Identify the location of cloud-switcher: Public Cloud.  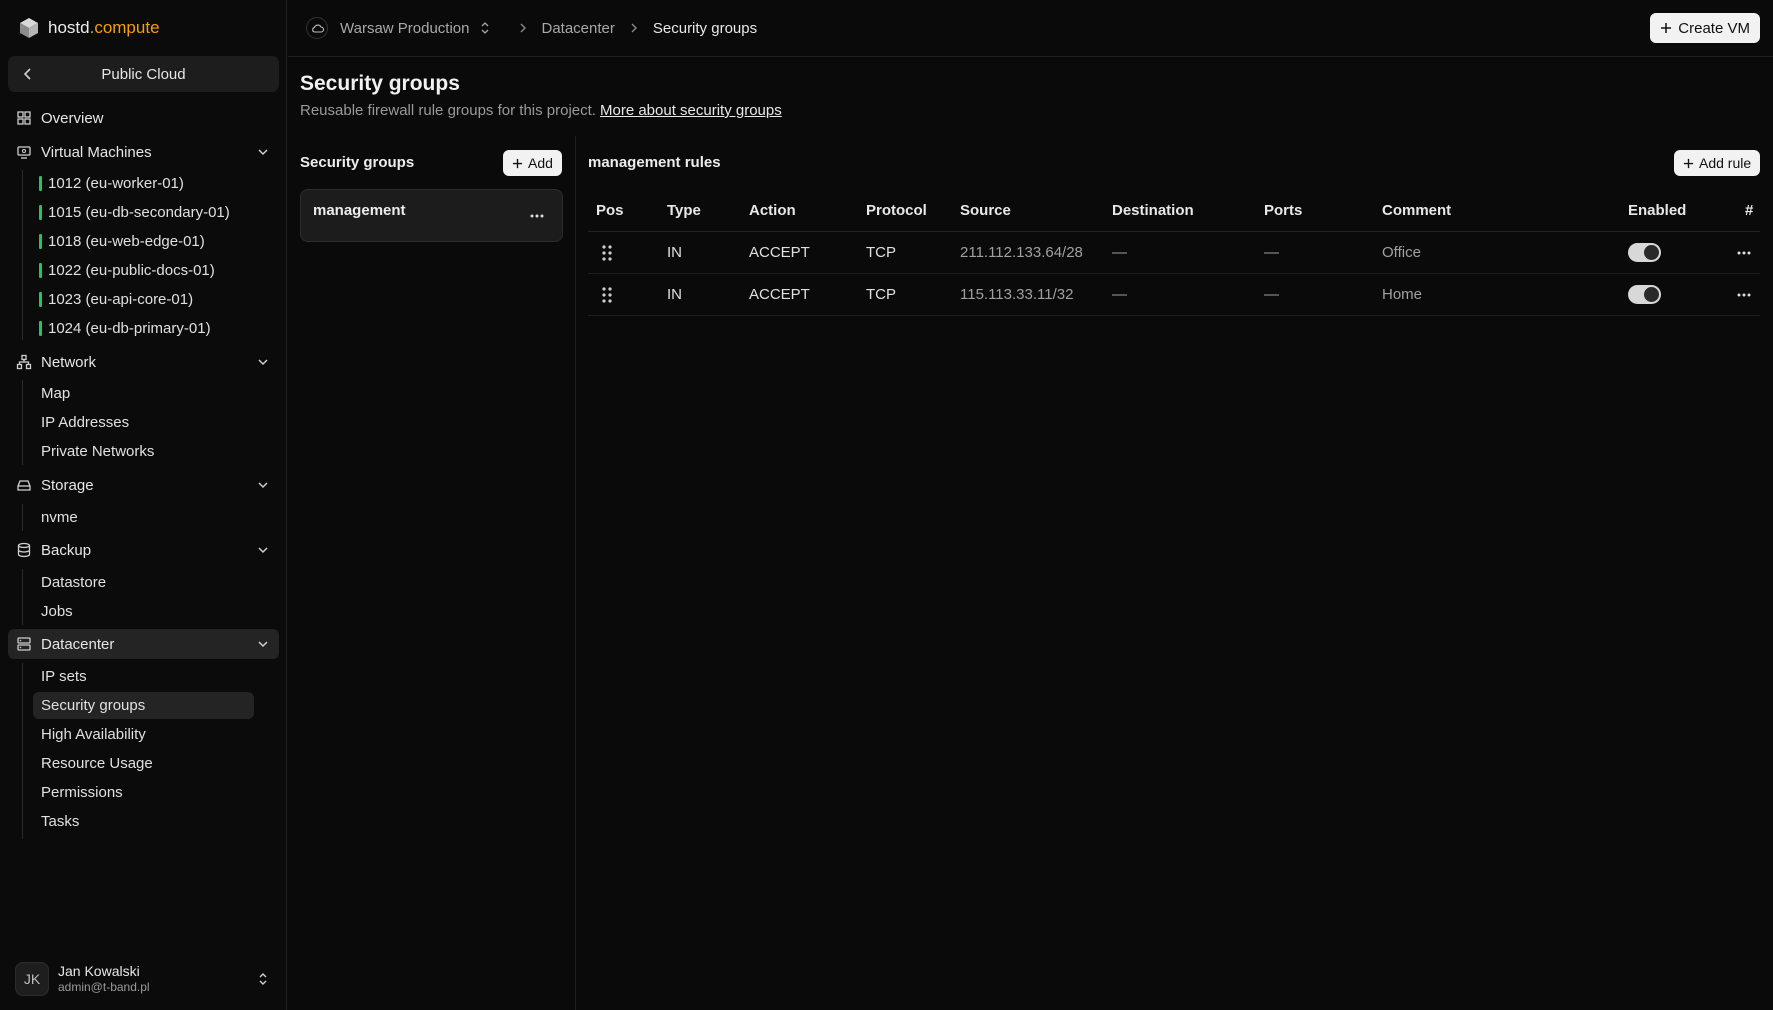
(143, 74).